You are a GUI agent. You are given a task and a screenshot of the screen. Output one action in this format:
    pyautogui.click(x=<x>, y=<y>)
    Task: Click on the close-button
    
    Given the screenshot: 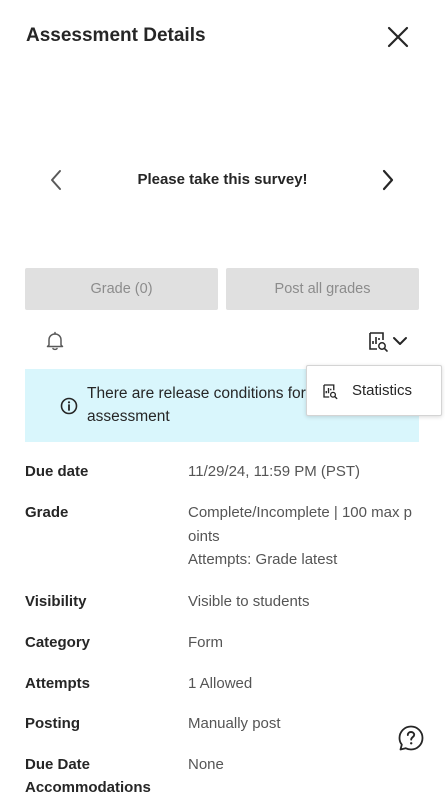 What is the action you would take?
    pyautogui.click(x=398, y=37)
    